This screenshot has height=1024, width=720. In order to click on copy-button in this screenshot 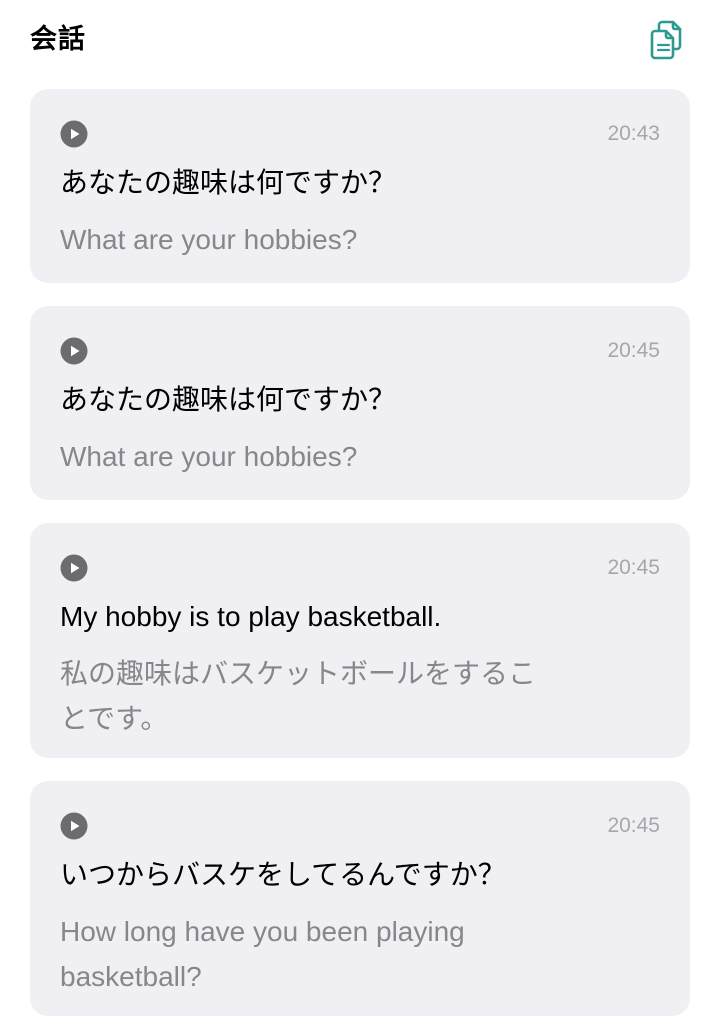, I will do `click(668, 38)`.